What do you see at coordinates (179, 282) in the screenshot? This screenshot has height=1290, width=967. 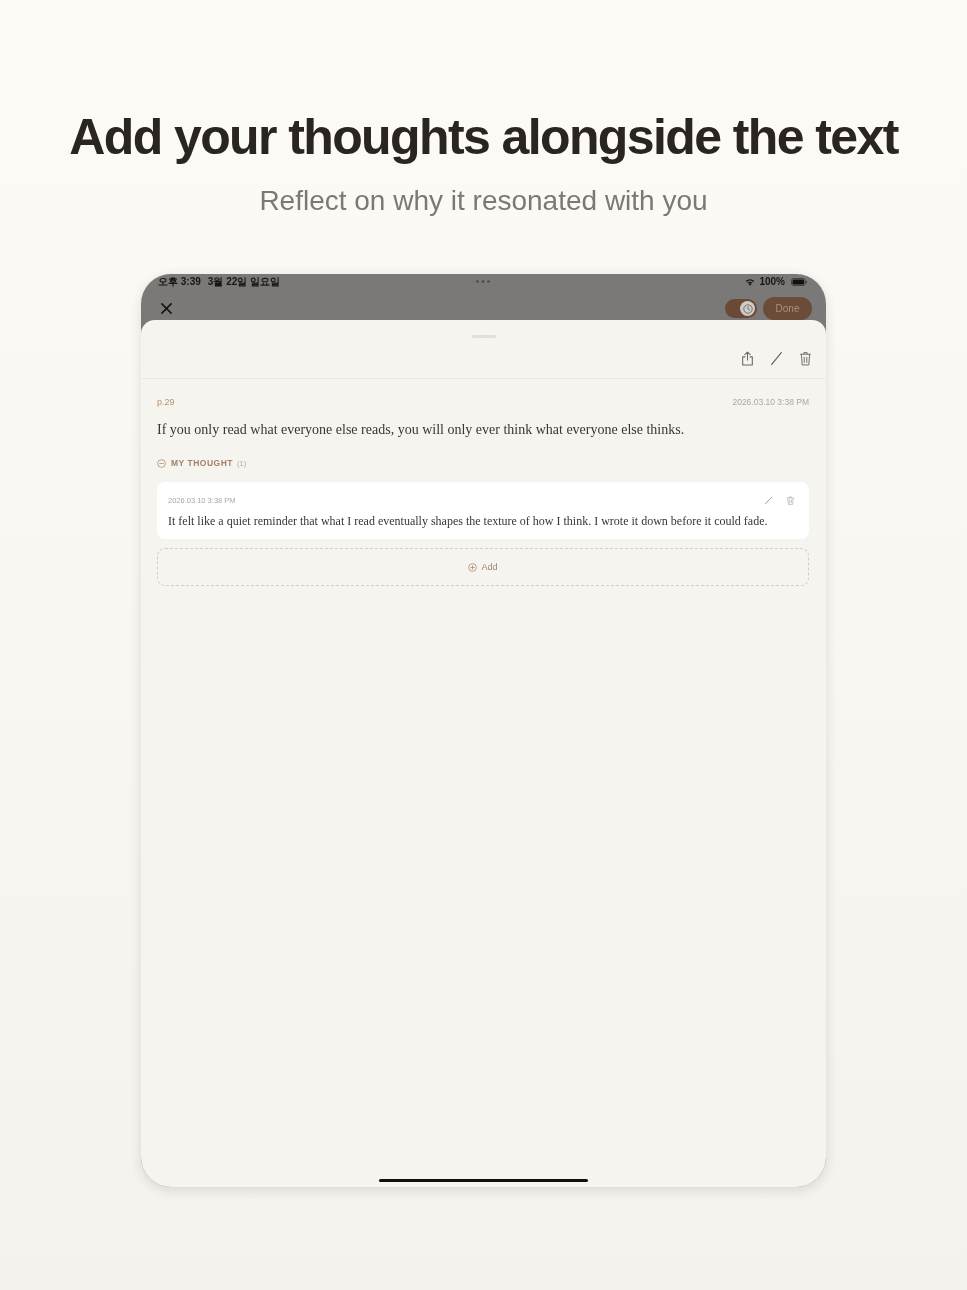 I see `status-time: 오후 3:39` at bounding box center [179, 282].